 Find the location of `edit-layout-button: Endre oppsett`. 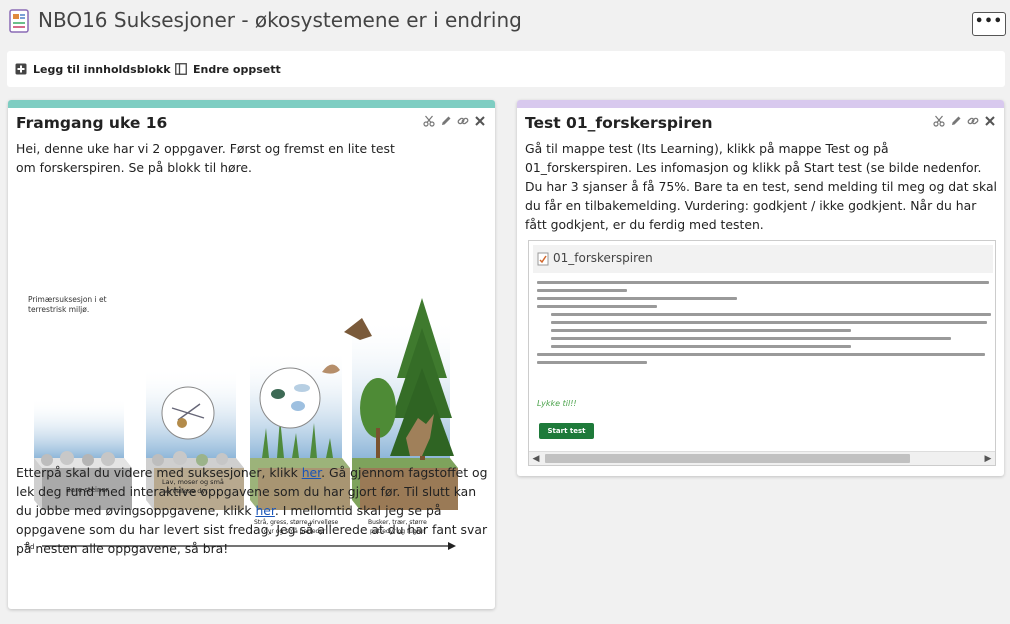

edit-layout-button: Endre oppsett is located at coordinates (228, 69).